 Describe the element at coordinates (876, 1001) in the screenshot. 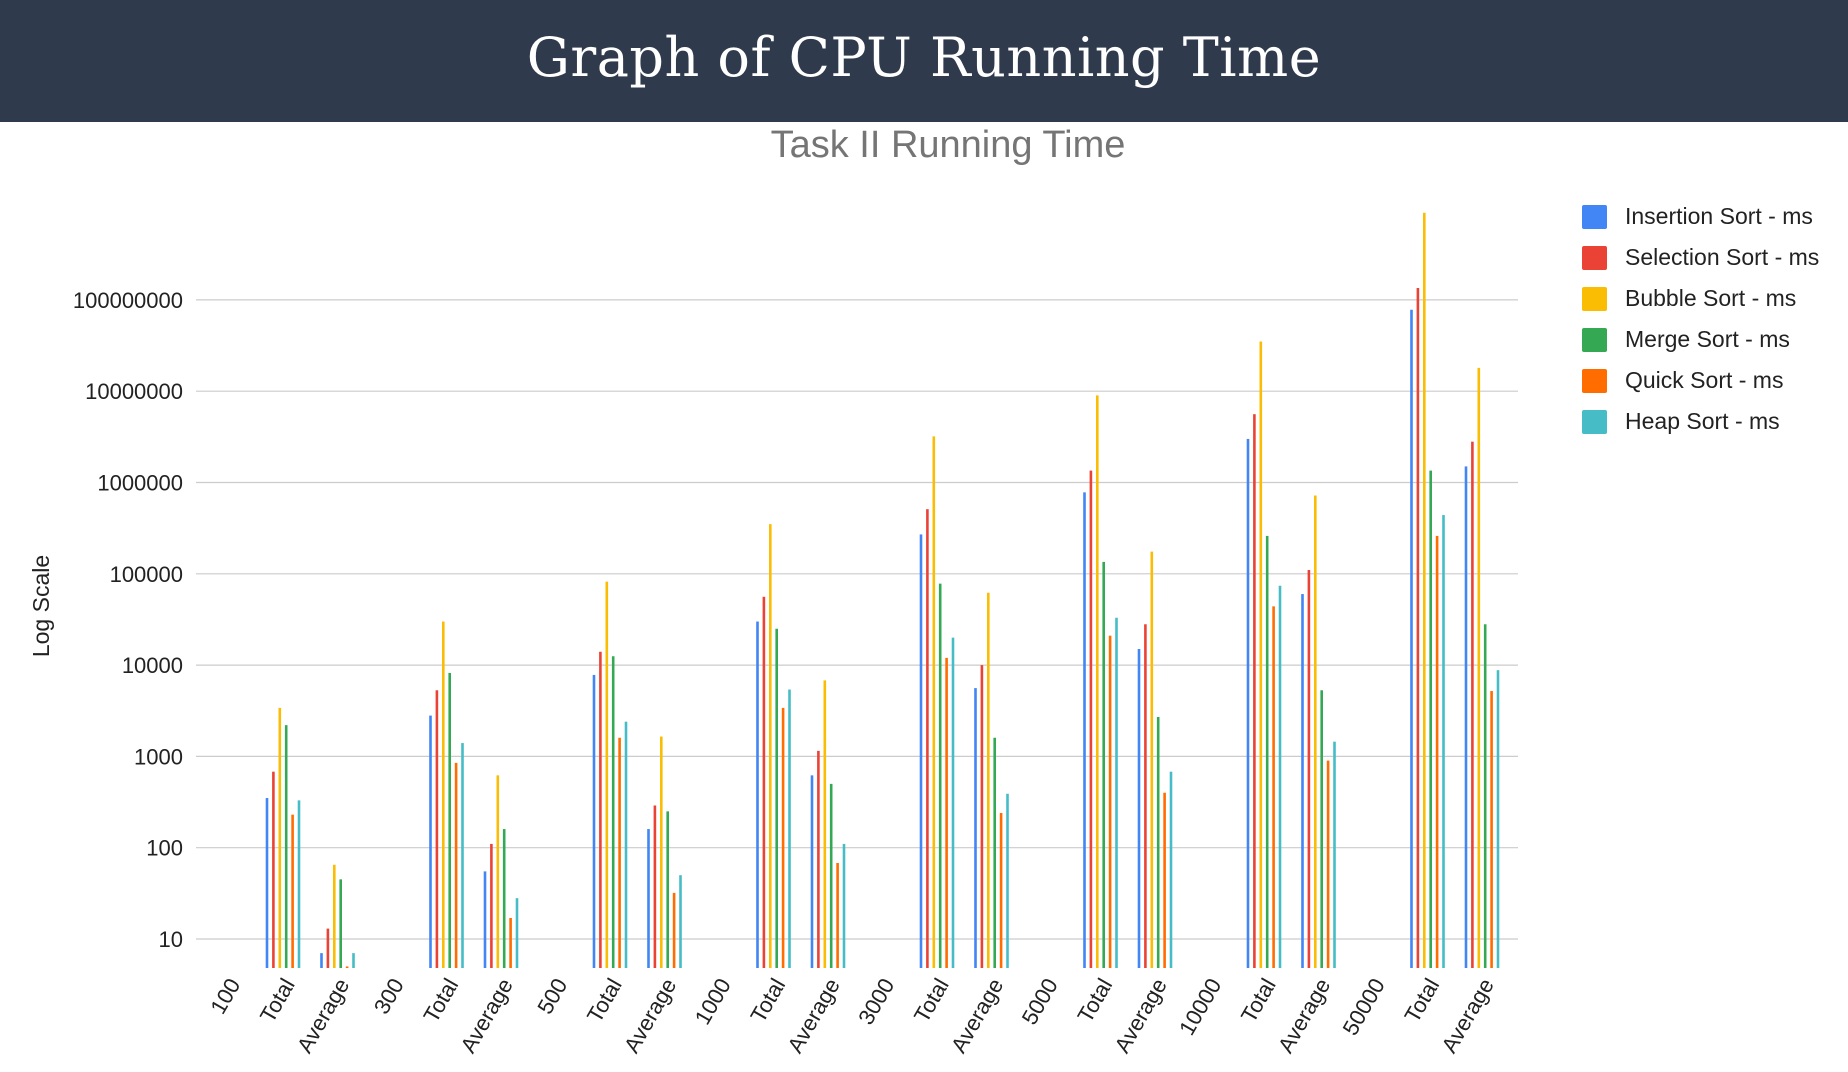

I see `x-tick-label: 3000` at that location.